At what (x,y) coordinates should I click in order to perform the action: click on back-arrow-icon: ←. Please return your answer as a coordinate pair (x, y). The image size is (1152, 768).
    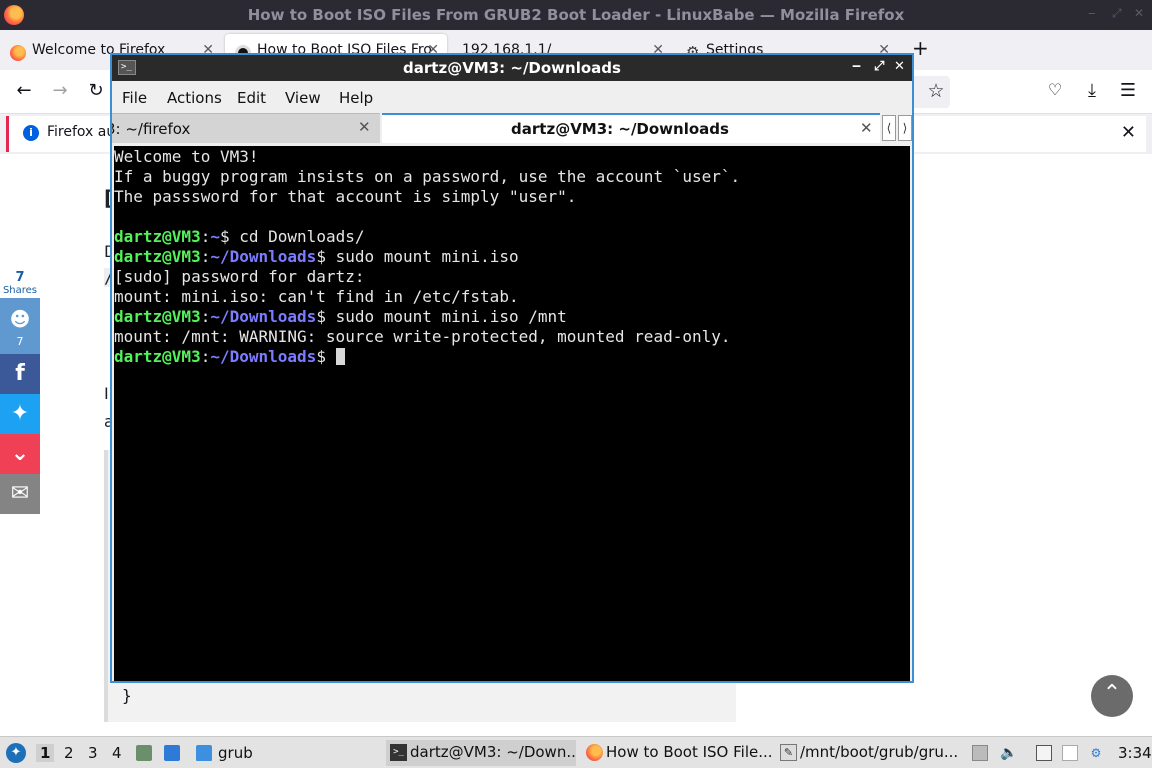
    Looking at the image, I should click on (24, 90).